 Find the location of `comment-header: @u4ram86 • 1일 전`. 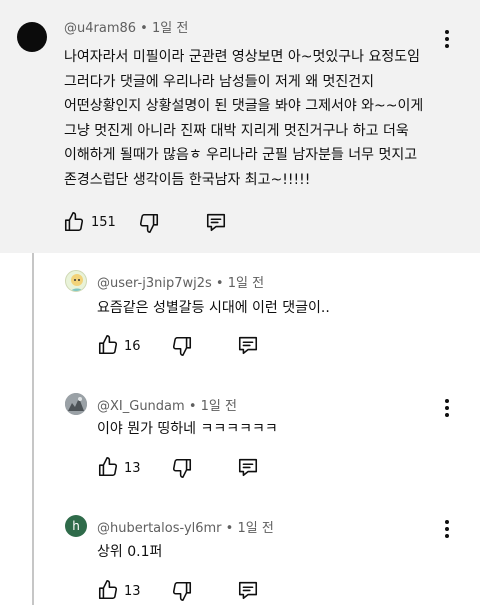

comment-header: @u4ram86 • 1일 전 is located at coordinates (126, 26).